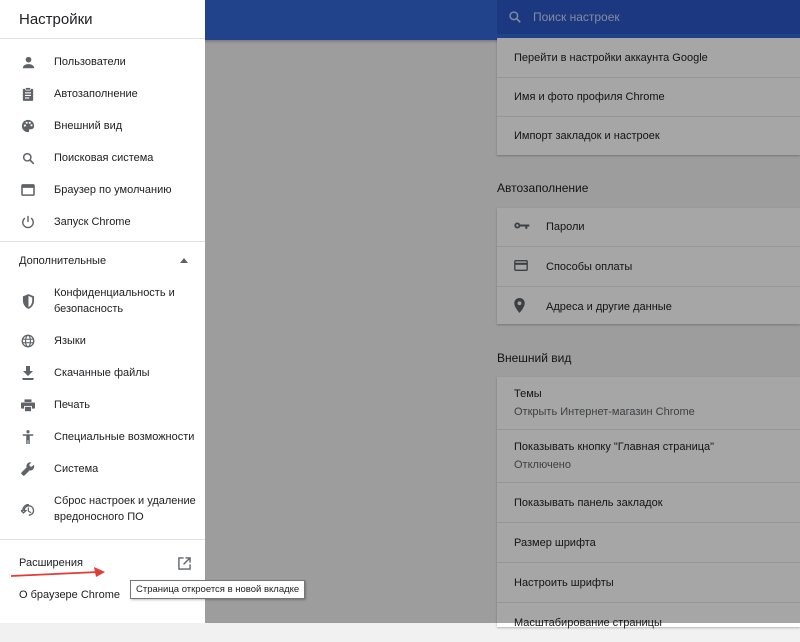 The image size is (800, 642). What do you see at coordinates (184, 260) in the screenshot?
I see `arrow-up-icon` at bounding box center [184, 260].